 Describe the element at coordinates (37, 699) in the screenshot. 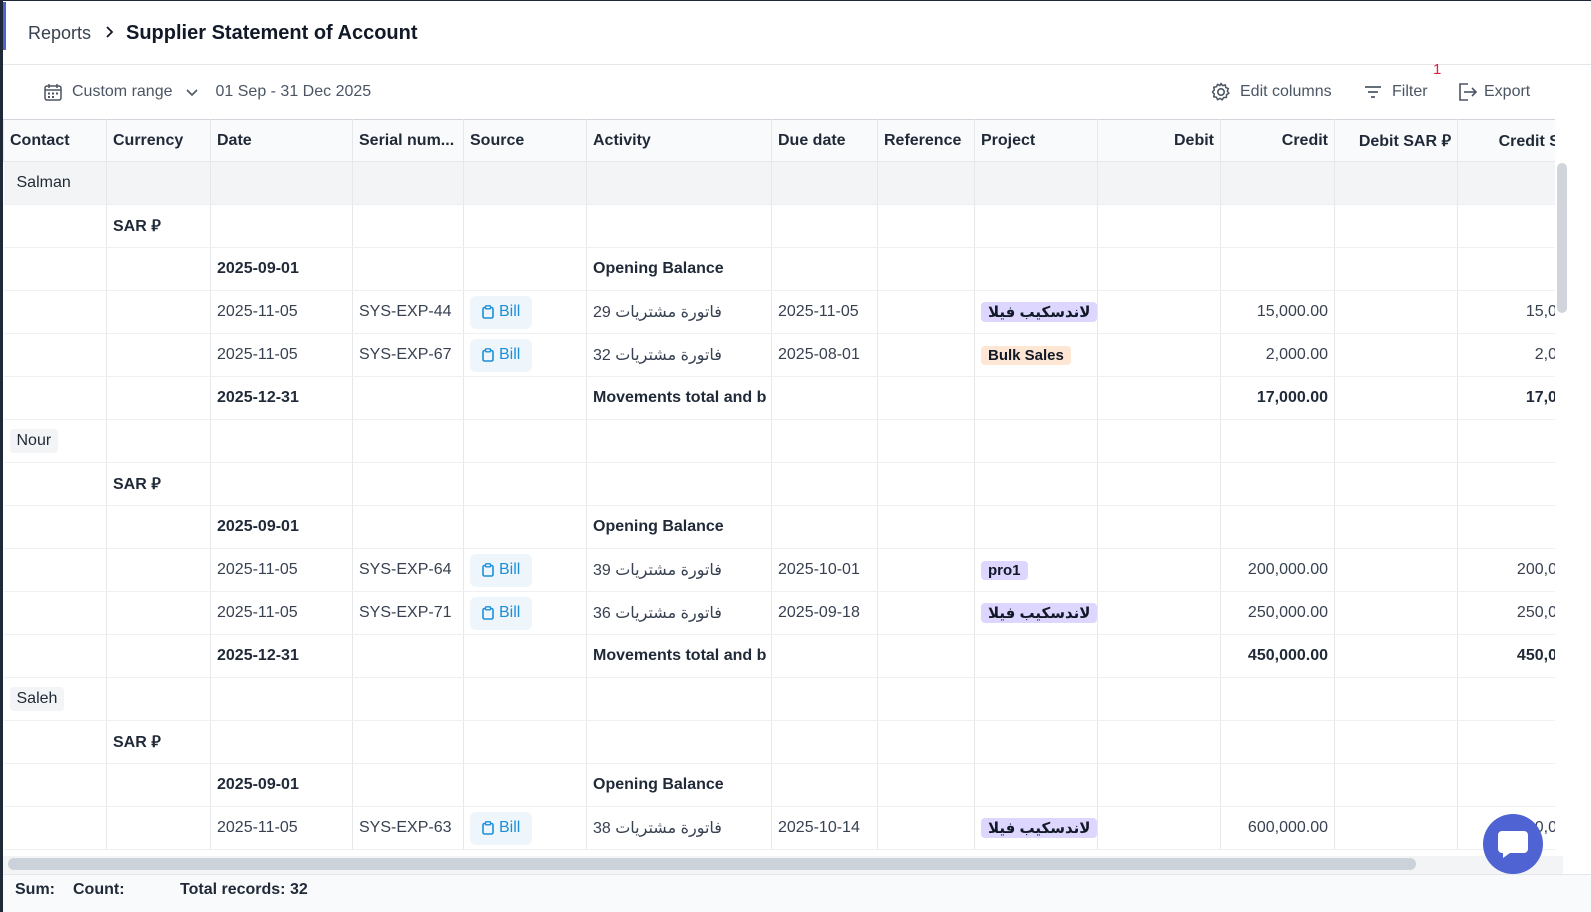

I see `contact-group-label: Saleh` at that location.